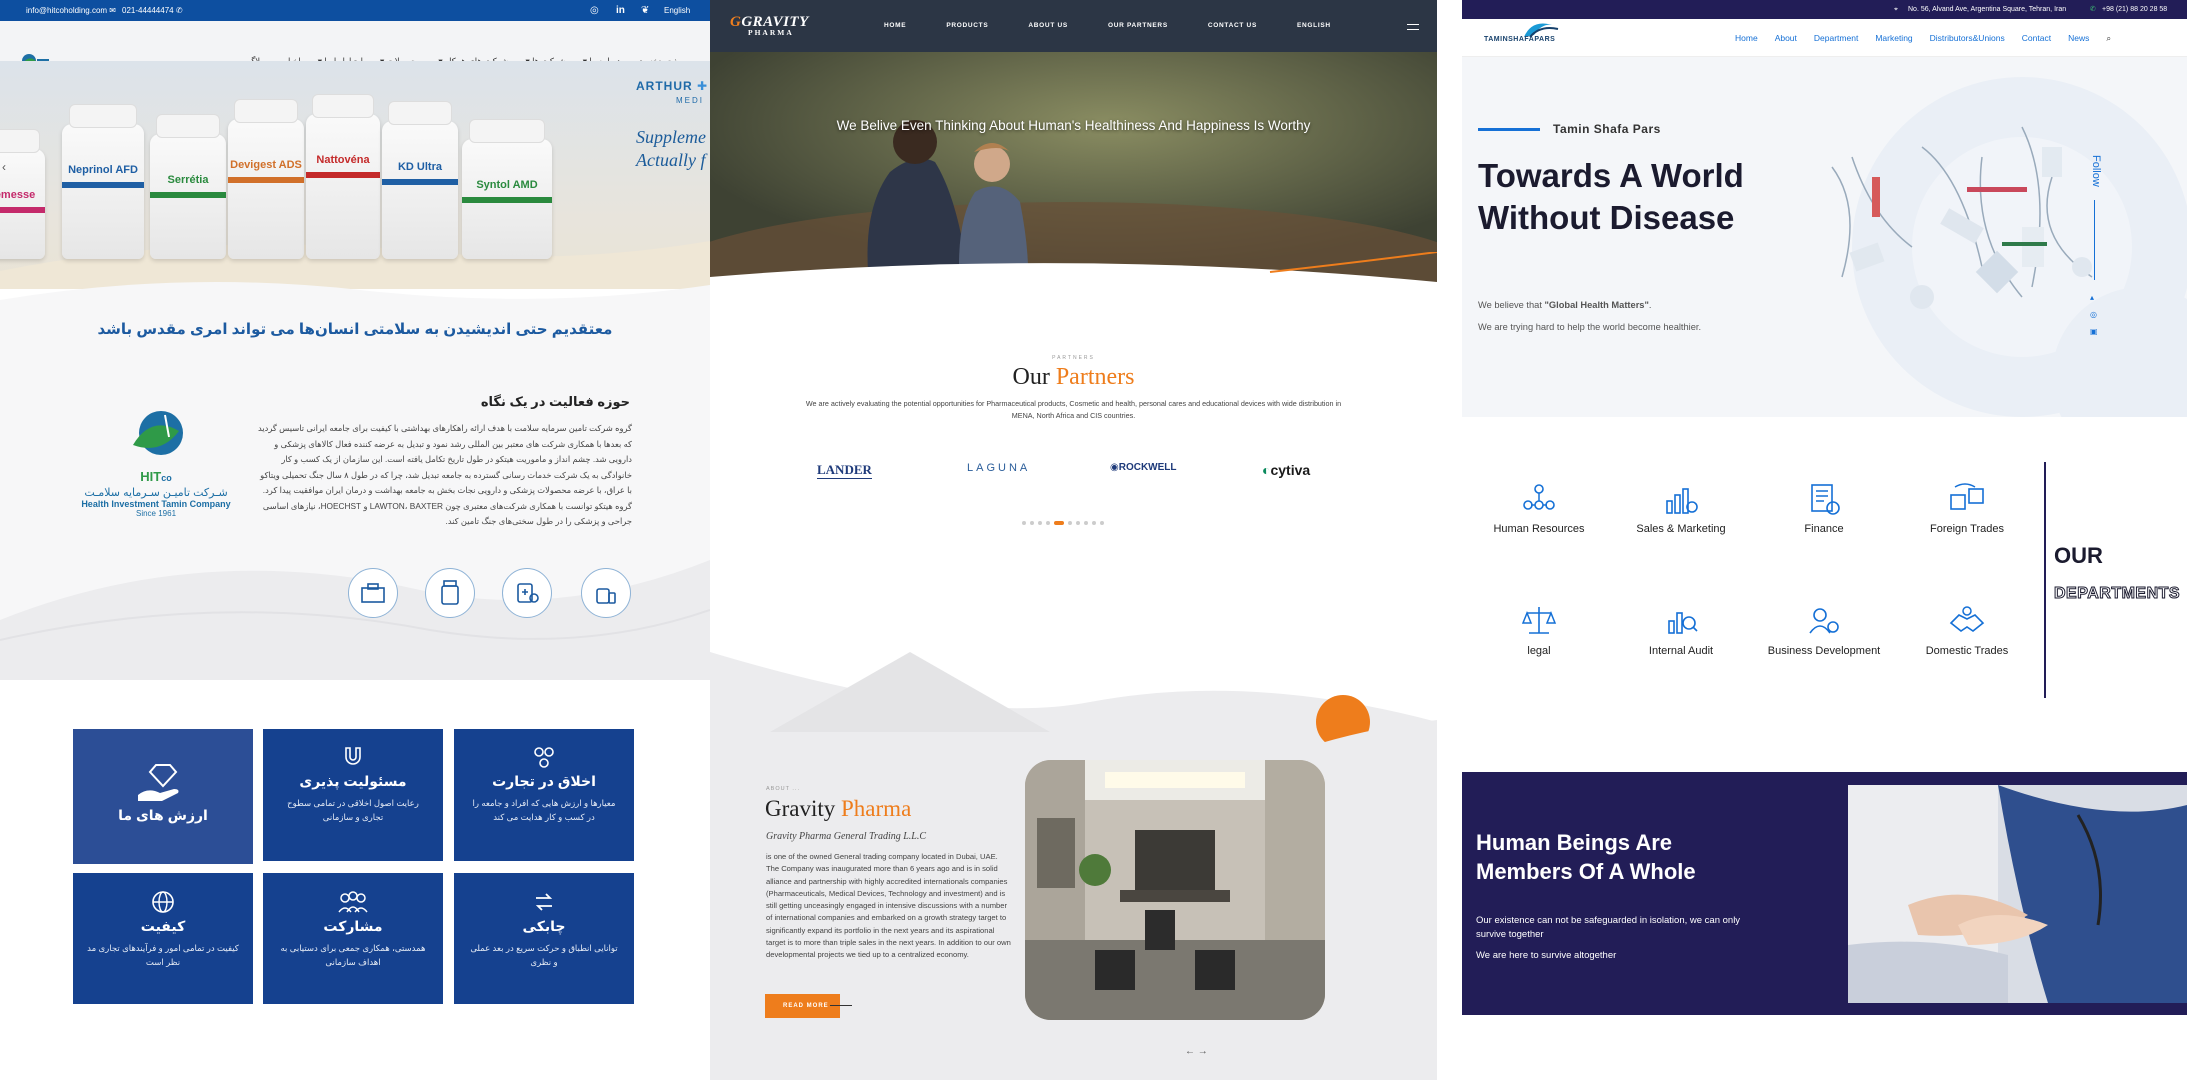  I want to click on button-line-decoration, so click(841, 1005).